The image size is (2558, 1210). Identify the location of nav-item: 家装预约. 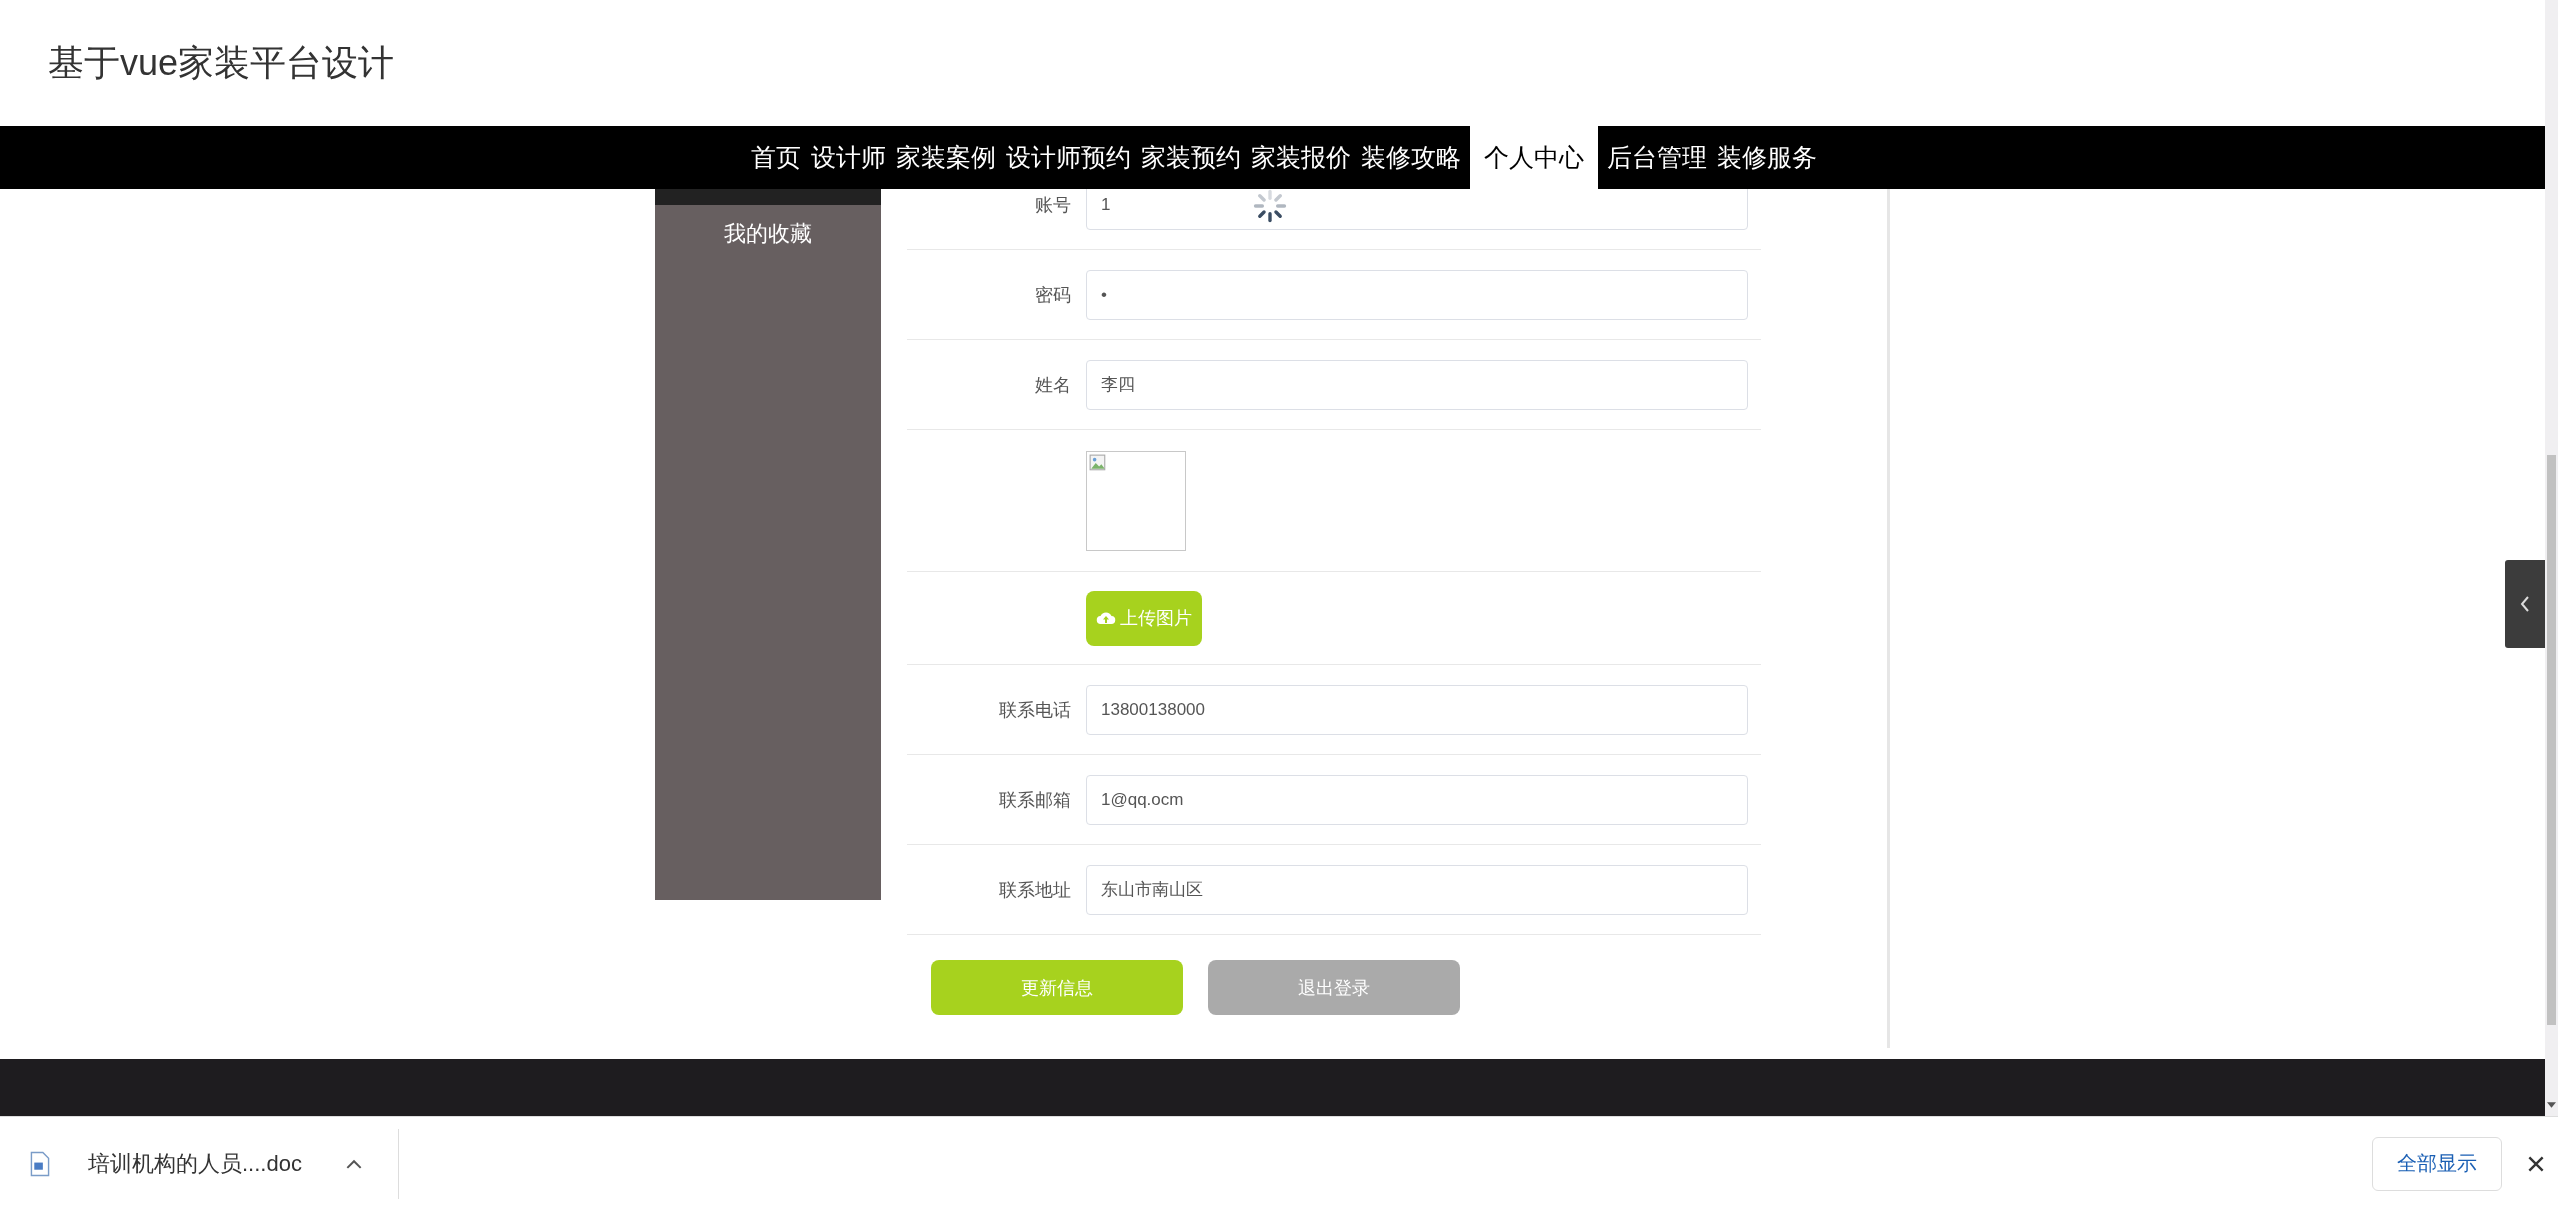
(1190, 157).